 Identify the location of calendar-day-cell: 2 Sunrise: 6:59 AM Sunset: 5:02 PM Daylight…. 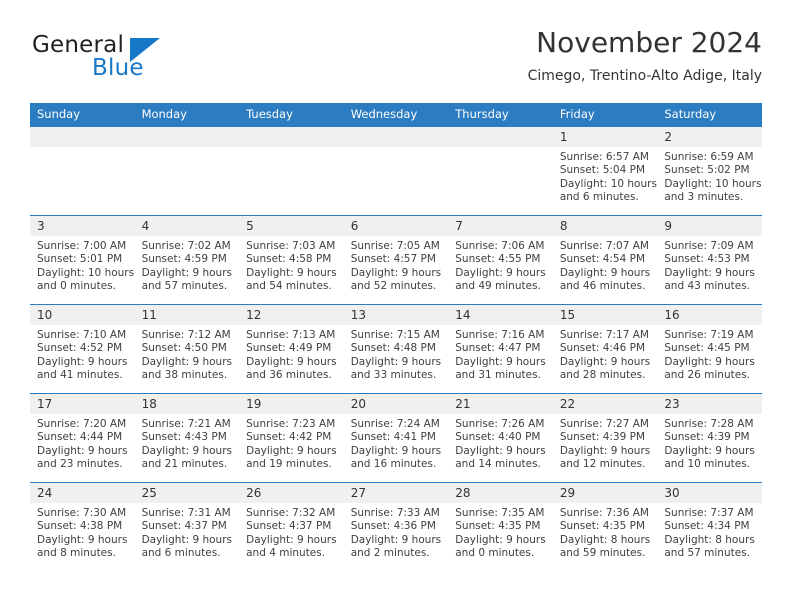
(709, 171).